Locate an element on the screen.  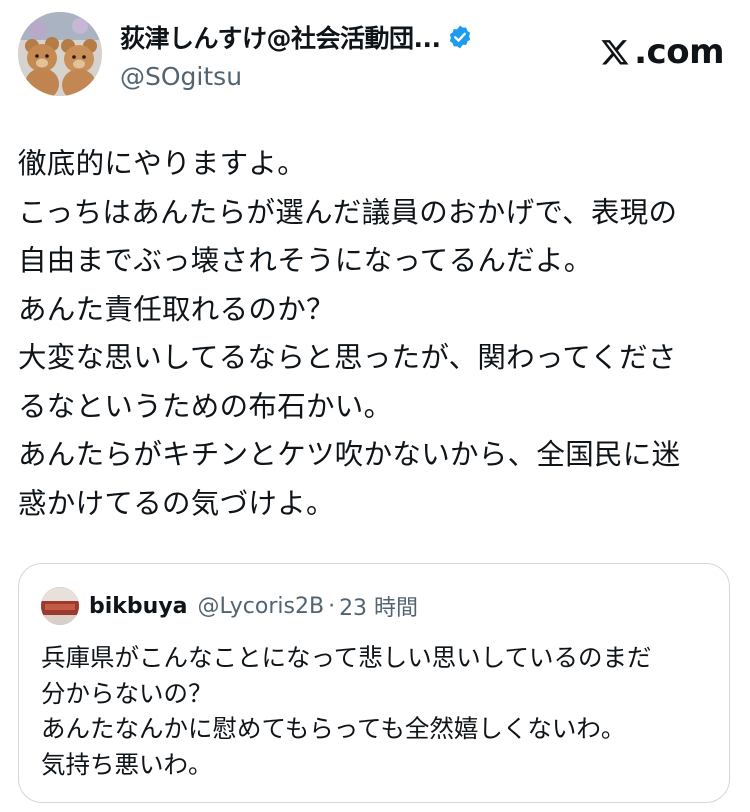
quoted-text-line: 気持ち悪いわ。 is located at coordinates (127, 764).